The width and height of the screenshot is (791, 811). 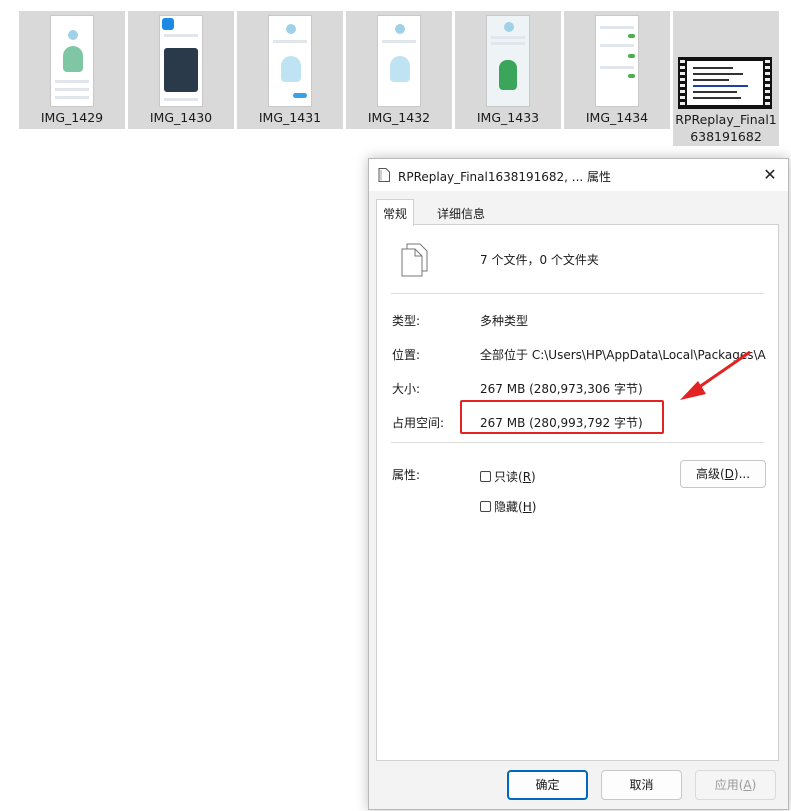 I want to click on close-icon: ✕, so click(x=770, y=175).